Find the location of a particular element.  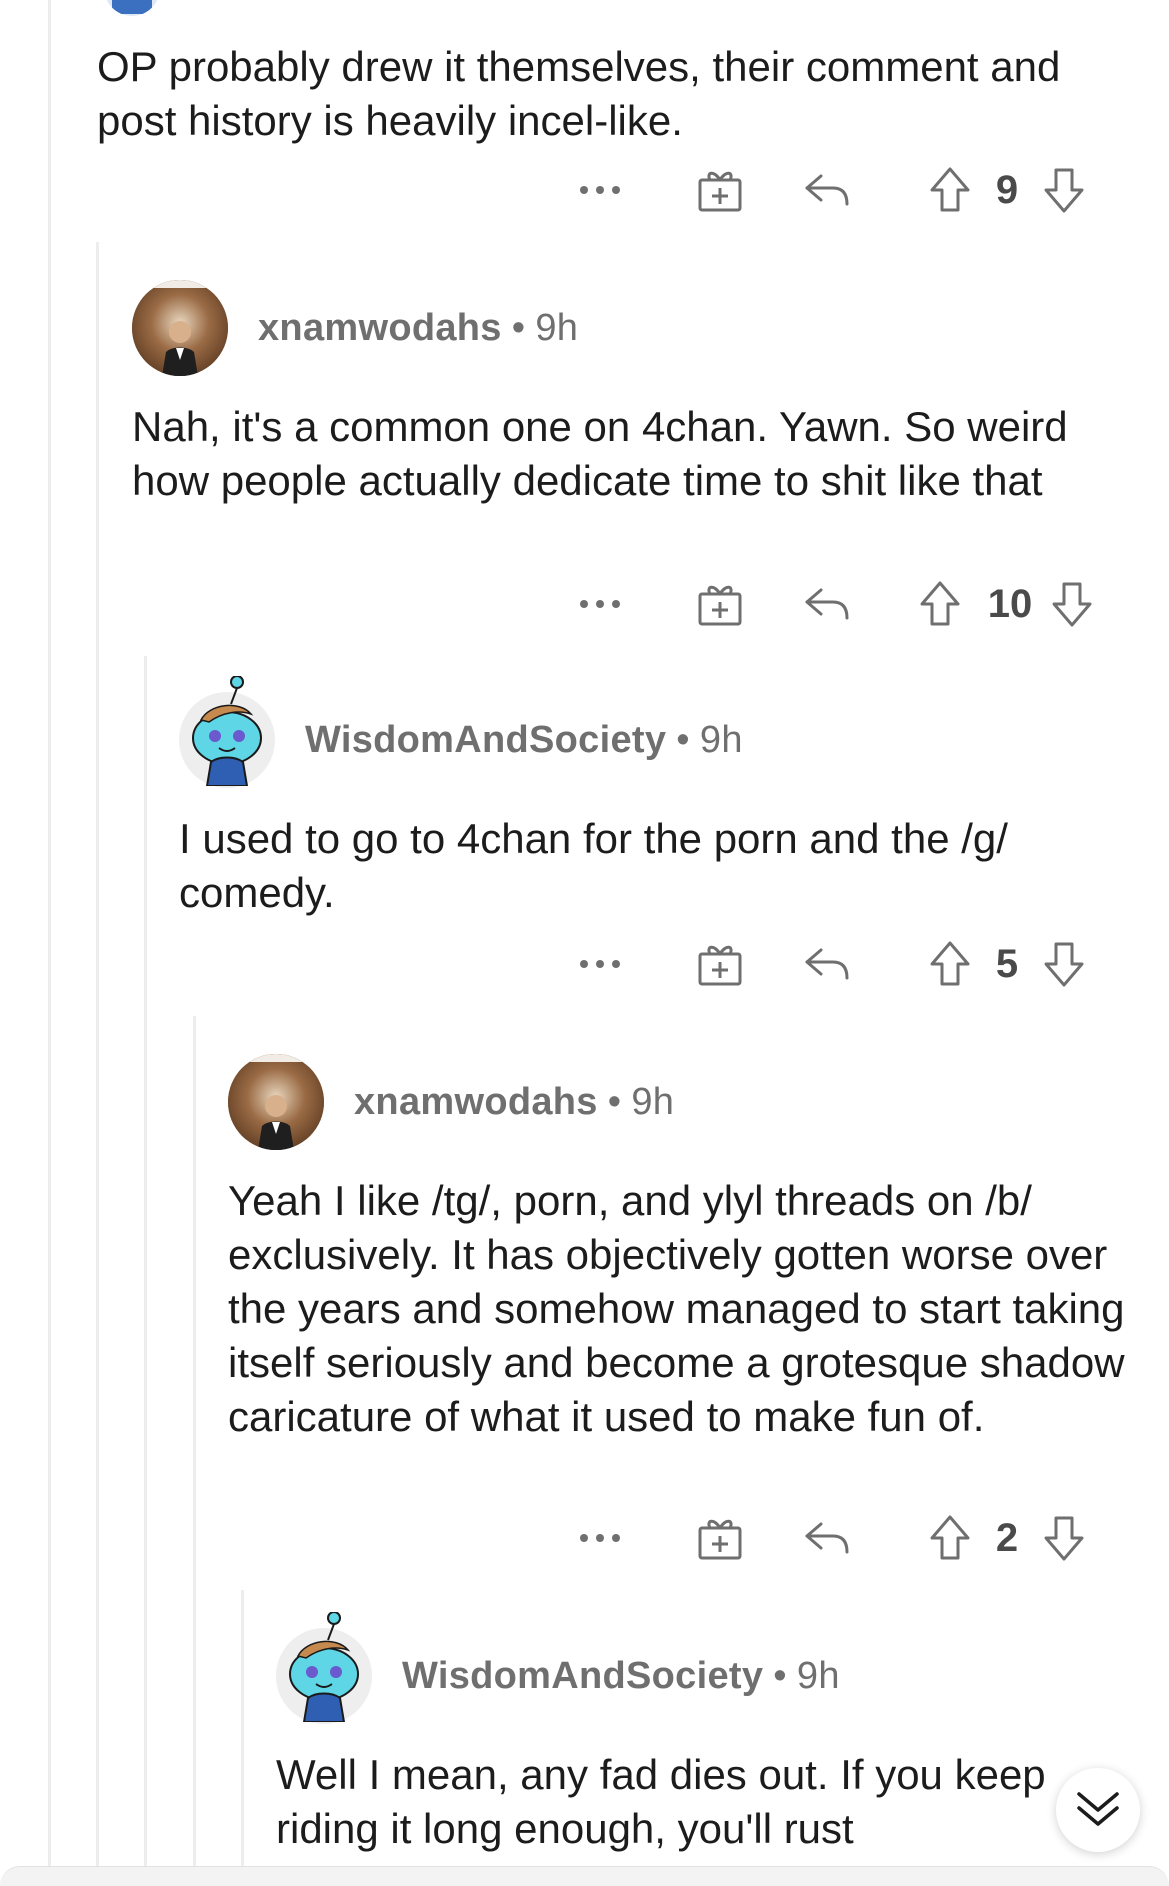

score-count: 2 is located at coordinates (1007, 1538).